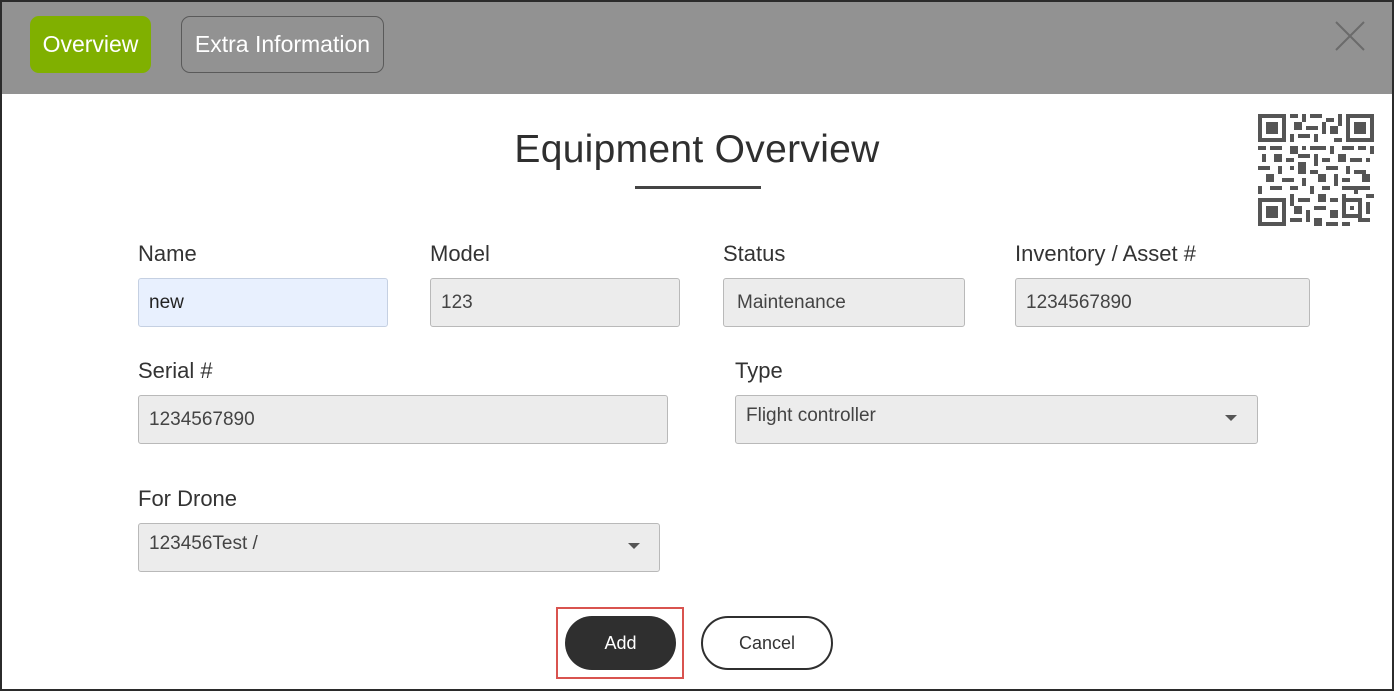 The height and width of the screenshot is (691, 1394). What do you see at coordinates (759, 370) in the screenshot?
I see `type-label: Type` at bounding box center [759, 370].